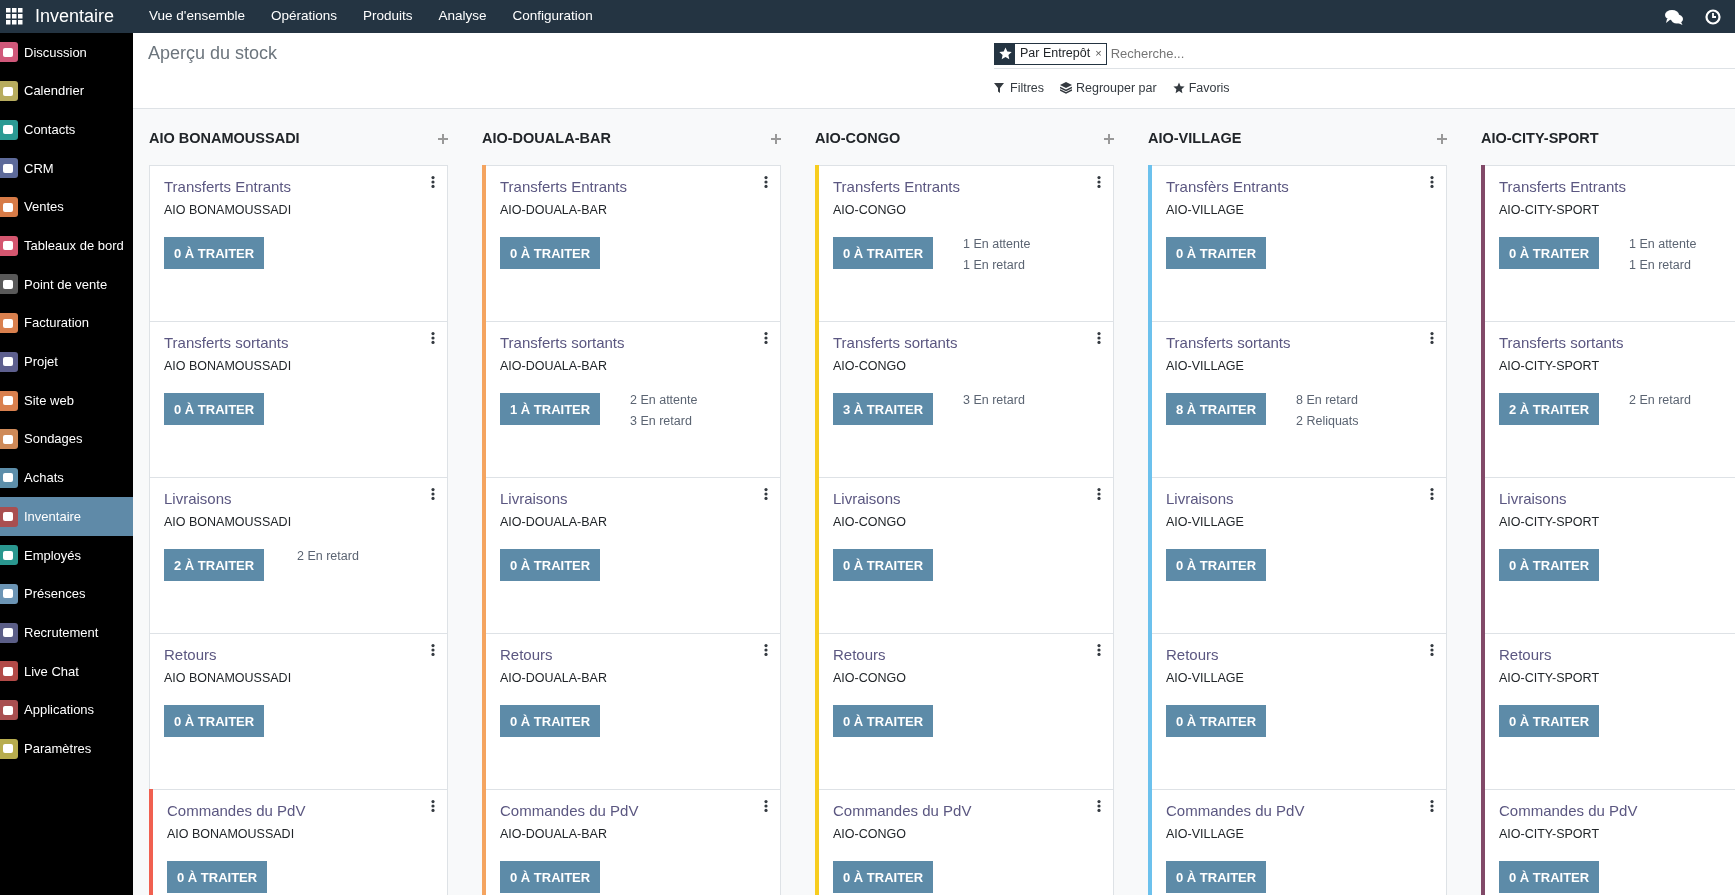 The image size is (1735, 895). I want to click on sidebar-item: Point de vente, so click(66, 284).